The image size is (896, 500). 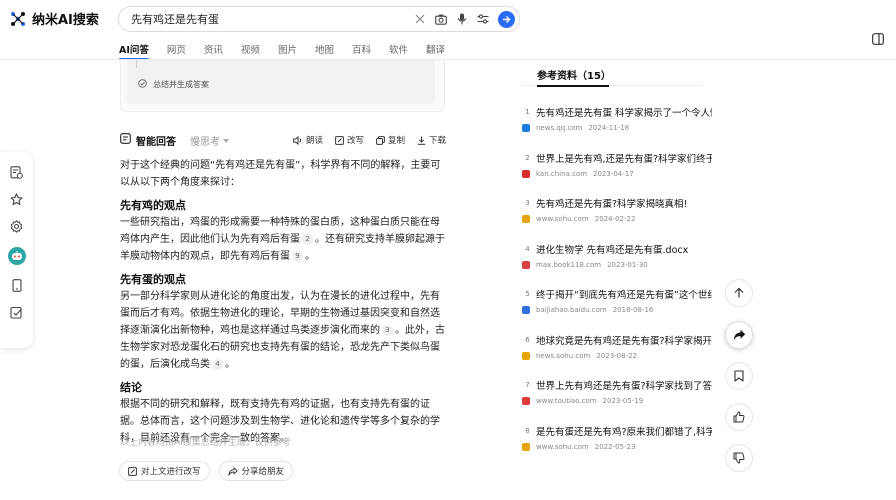 I want to click on reference-meta: news.qq.com 2024-11-18, so click(x=575, y=128).